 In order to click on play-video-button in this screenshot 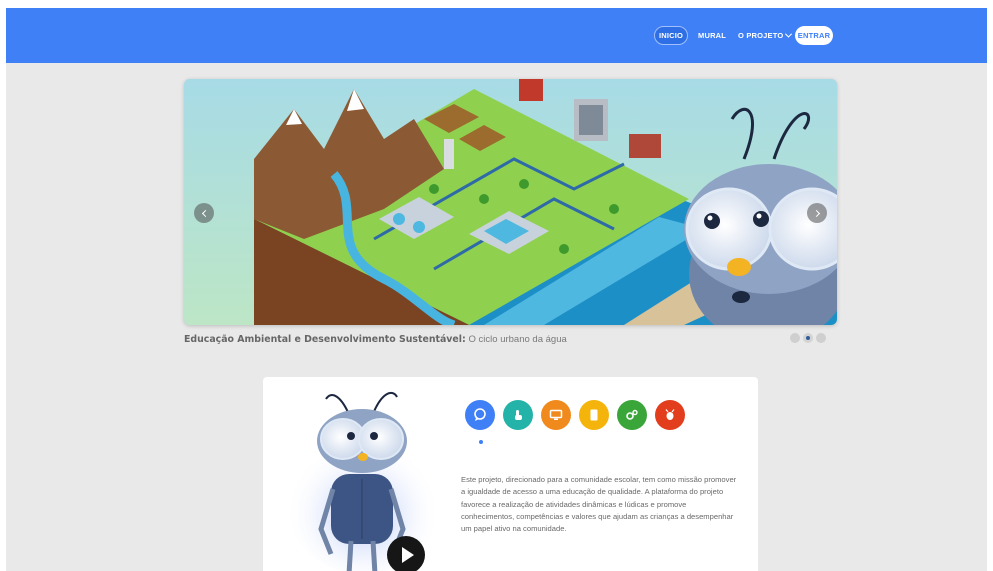, I will do `click(406, 553)`.